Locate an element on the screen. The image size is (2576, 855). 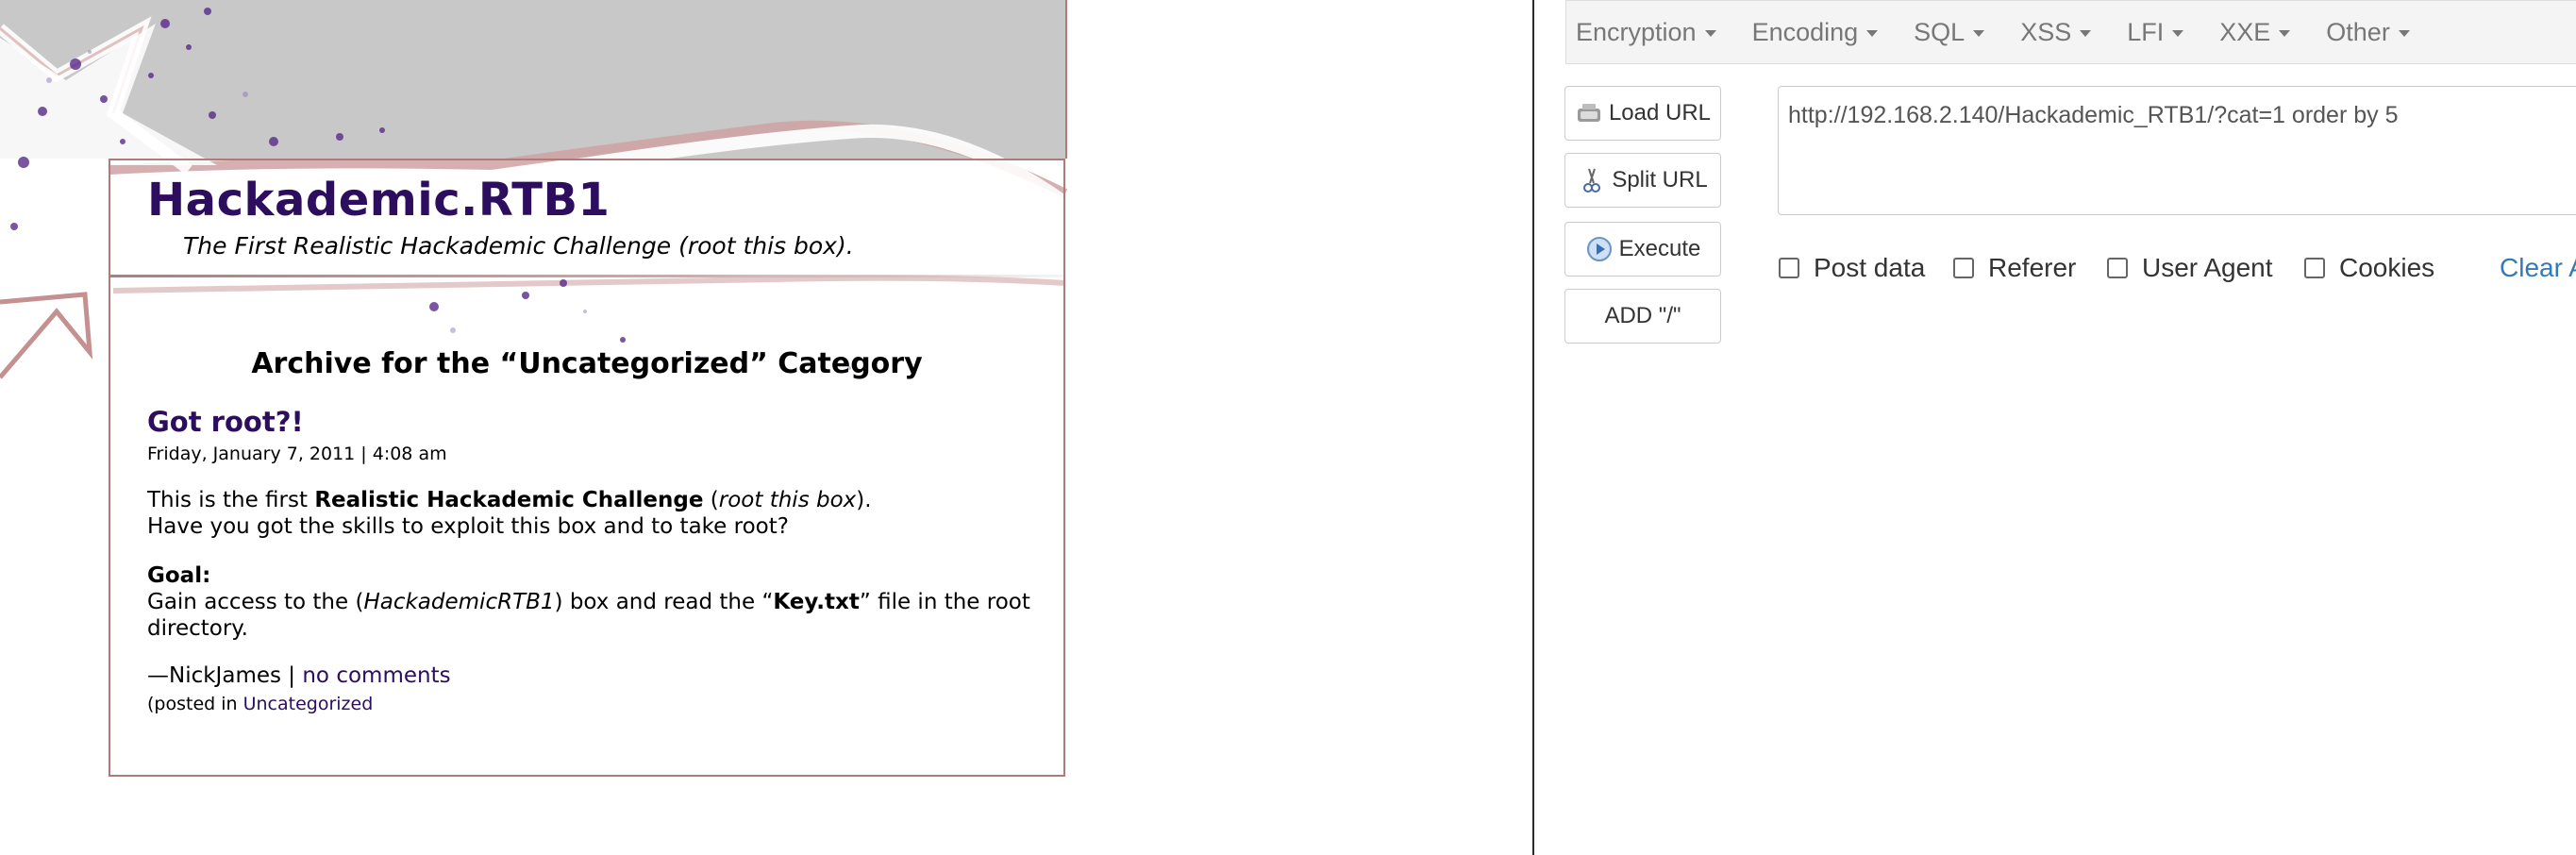
menu-label: Other is located at coordinates (2358, 31).